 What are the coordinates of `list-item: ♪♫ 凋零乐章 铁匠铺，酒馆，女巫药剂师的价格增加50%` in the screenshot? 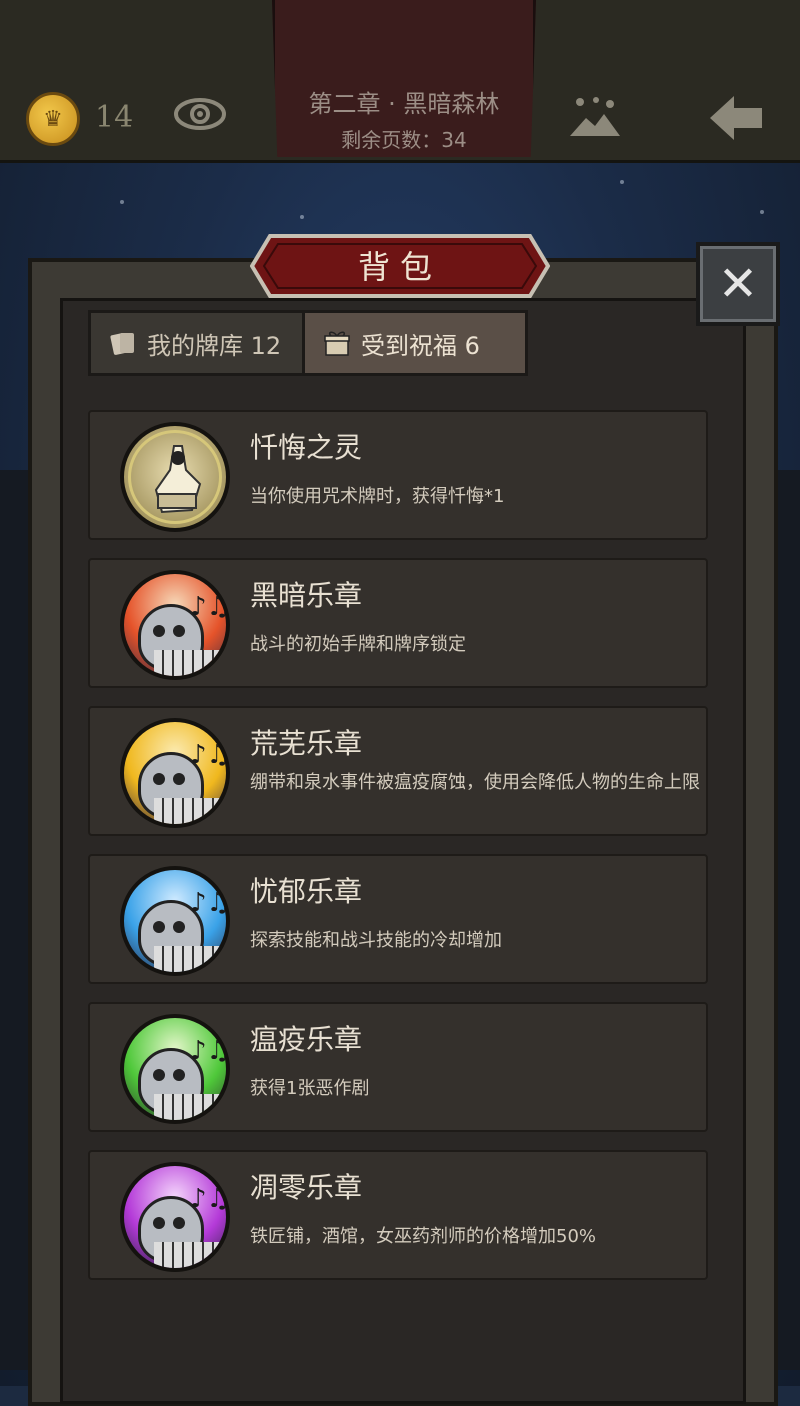 It's located at (398, 1215).